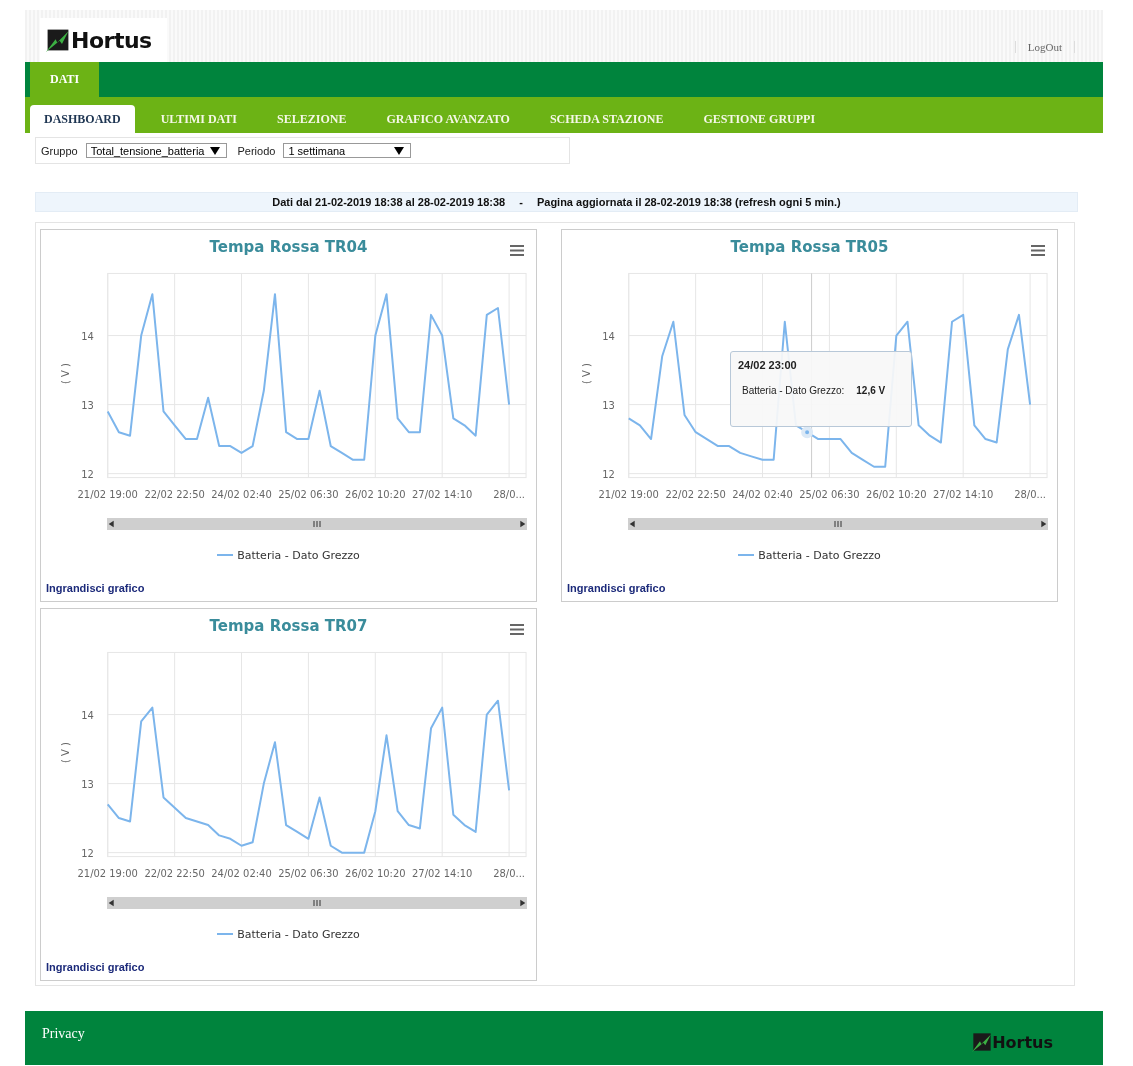 This screenshot has height=1066, width=1133. Describe the element at coordinates (288, 248) in the screenshot. I see `chart-title: Tempa Rossa TR04` at that location.